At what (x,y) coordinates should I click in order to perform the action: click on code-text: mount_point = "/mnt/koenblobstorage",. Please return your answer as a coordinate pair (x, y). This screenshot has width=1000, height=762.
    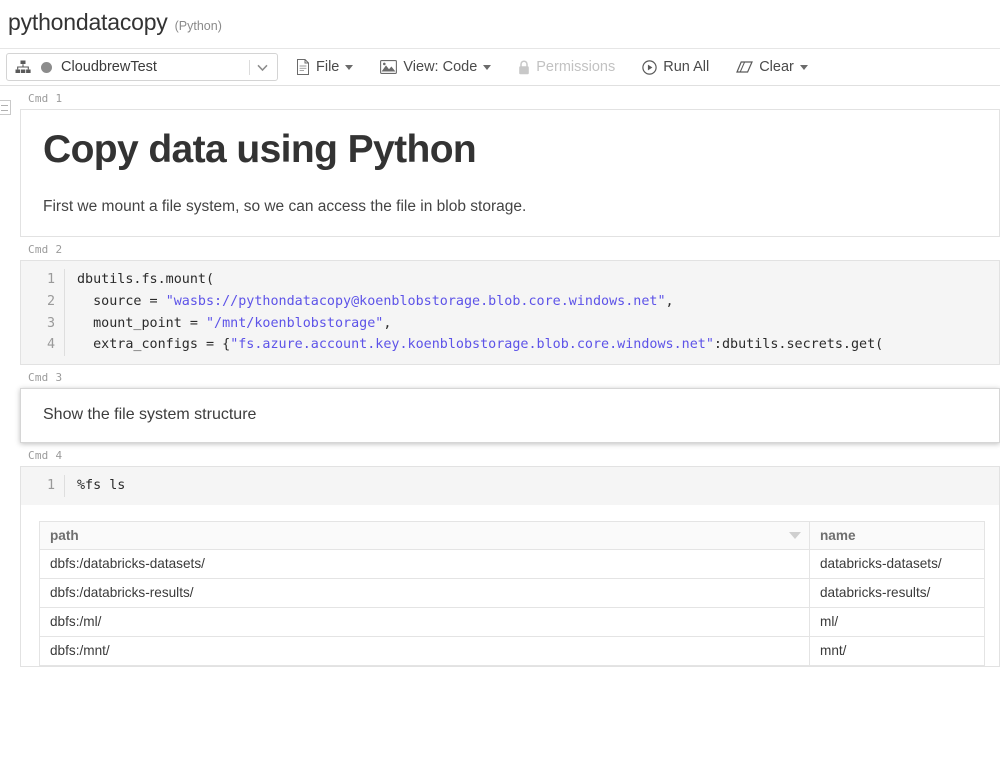
    Looking at the image, I should click on (228, 324).